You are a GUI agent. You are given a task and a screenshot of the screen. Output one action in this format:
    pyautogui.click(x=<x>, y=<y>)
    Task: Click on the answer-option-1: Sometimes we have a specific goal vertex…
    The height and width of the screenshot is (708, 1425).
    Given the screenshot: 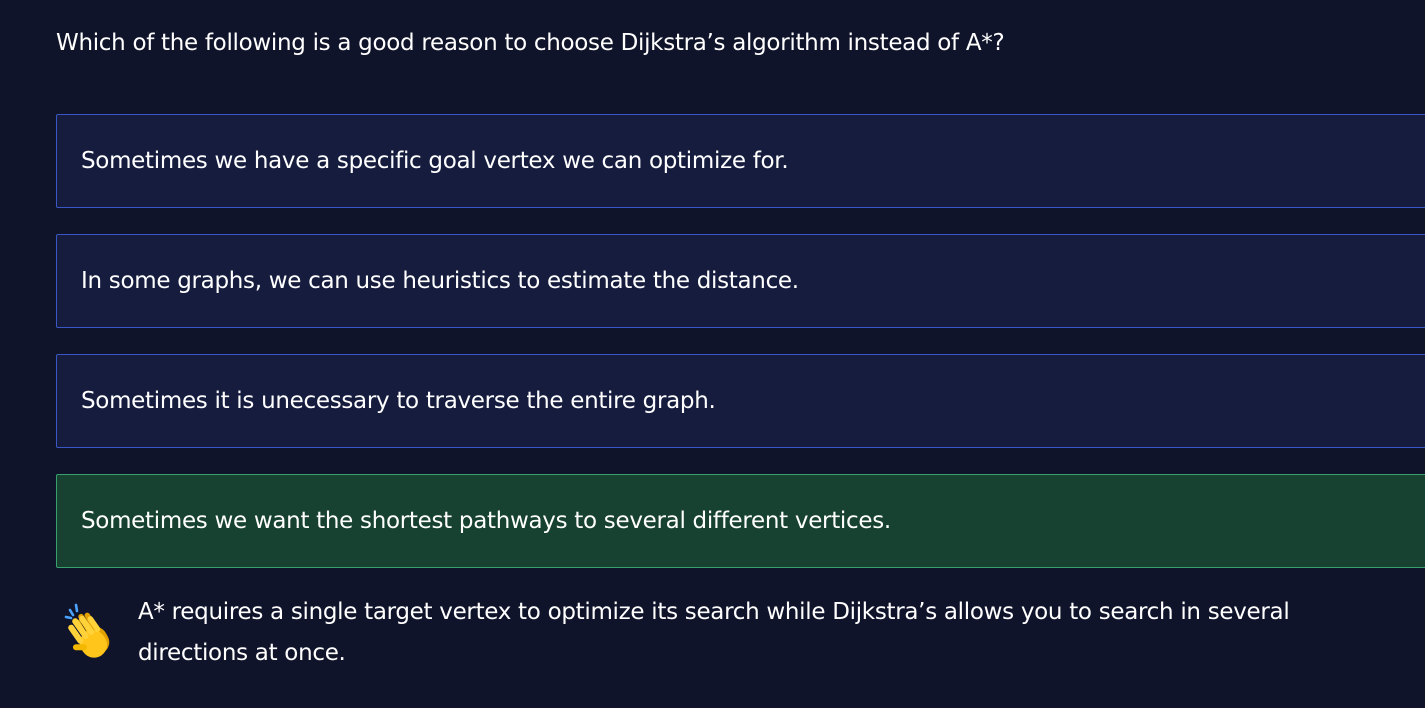 What is the action you would take?
    pyautogui.click(x=740, y=161)
    